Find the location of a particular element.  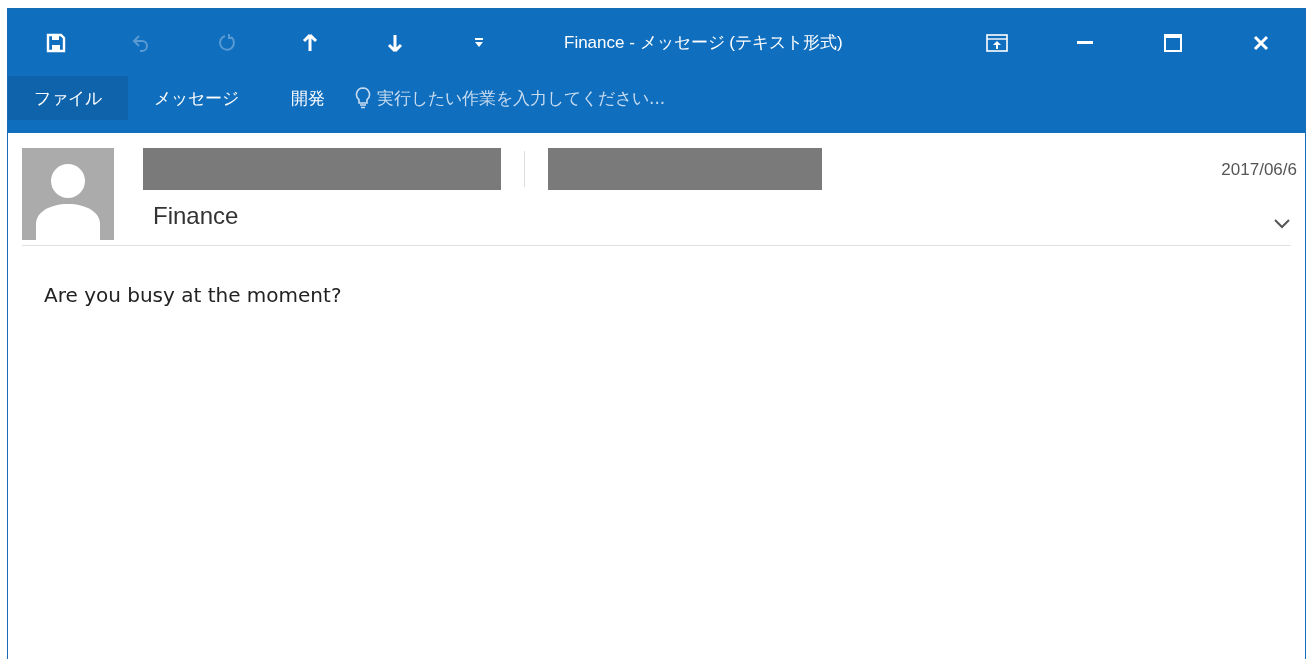

close-icon is located at coordinates (1261, 42).